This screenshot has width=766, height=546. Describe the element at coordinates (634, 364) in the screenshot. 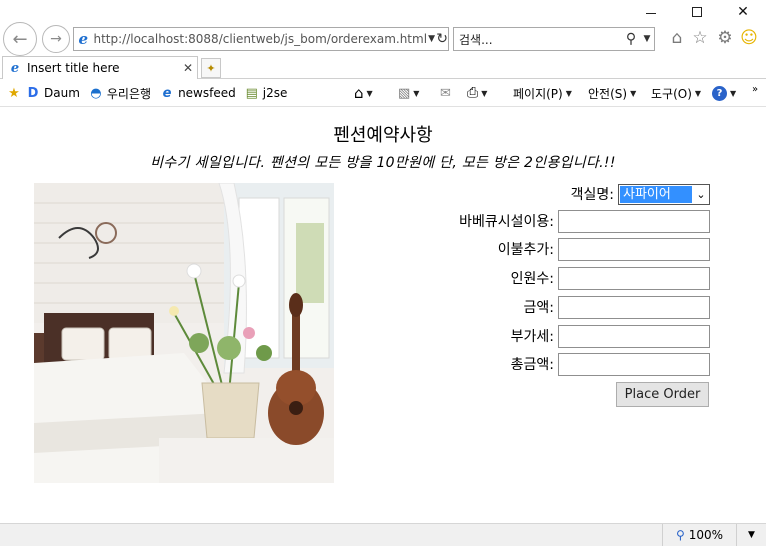

I see `total-input` at that location.